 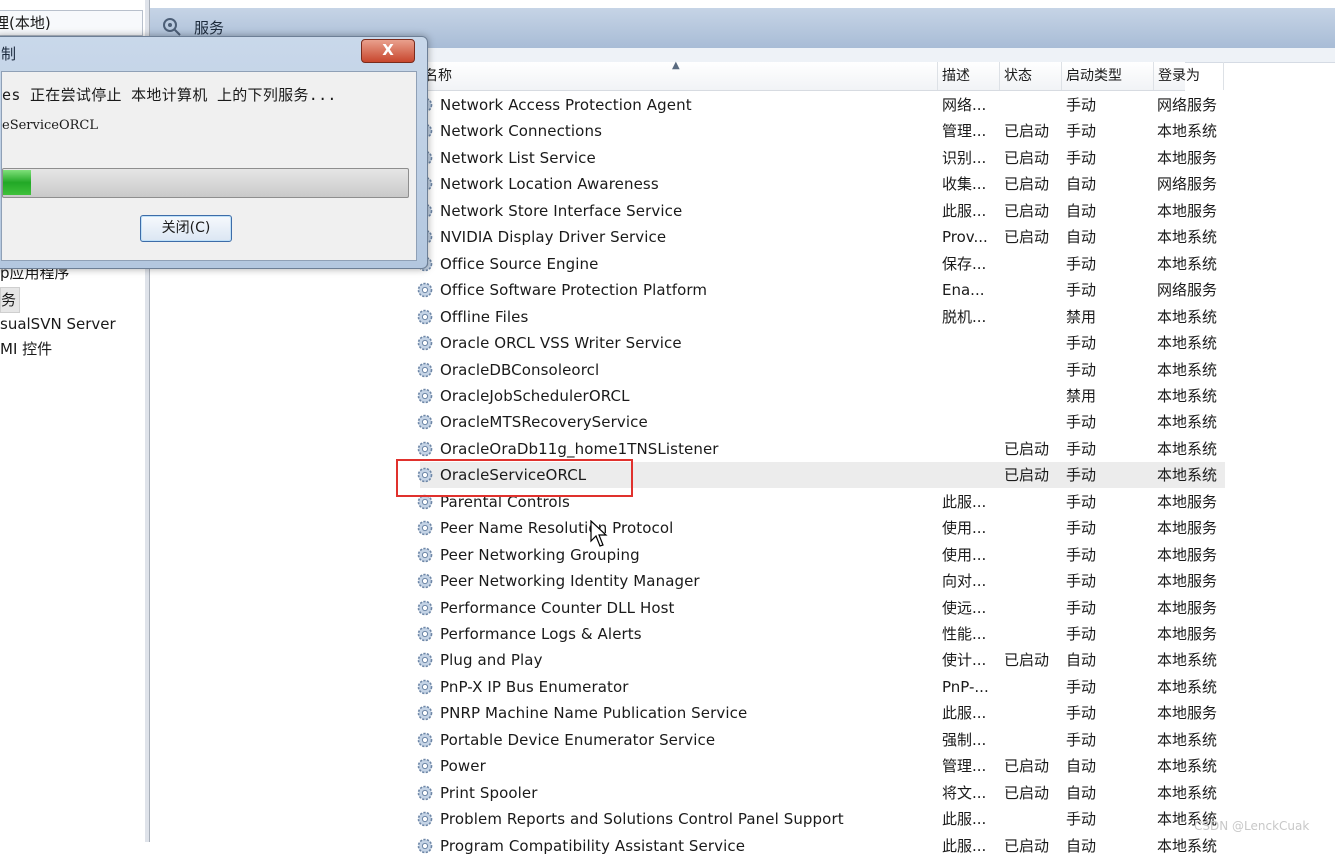 What do you see at coordinates (821, 766) in the screenshot?
I see `service-row: Power 管理... 已启动 自动 本地系统` at bounding box center [821, 766].